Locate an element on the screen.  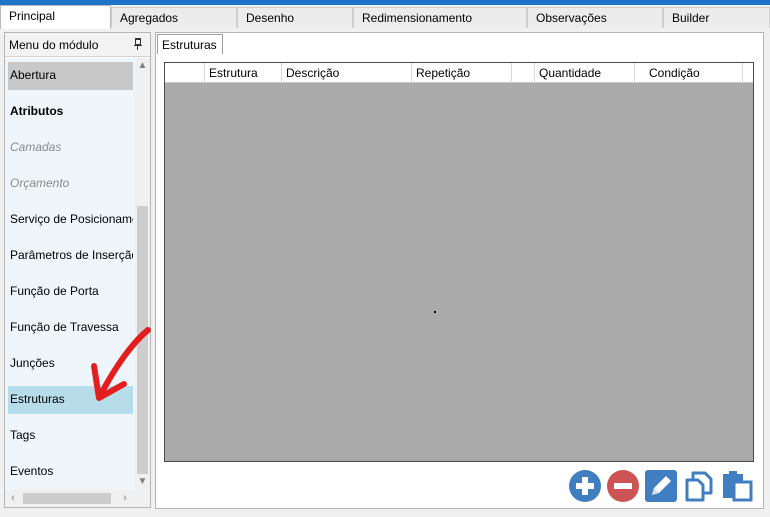
menu-item-label: Tags is located at coordinates (23, 435).